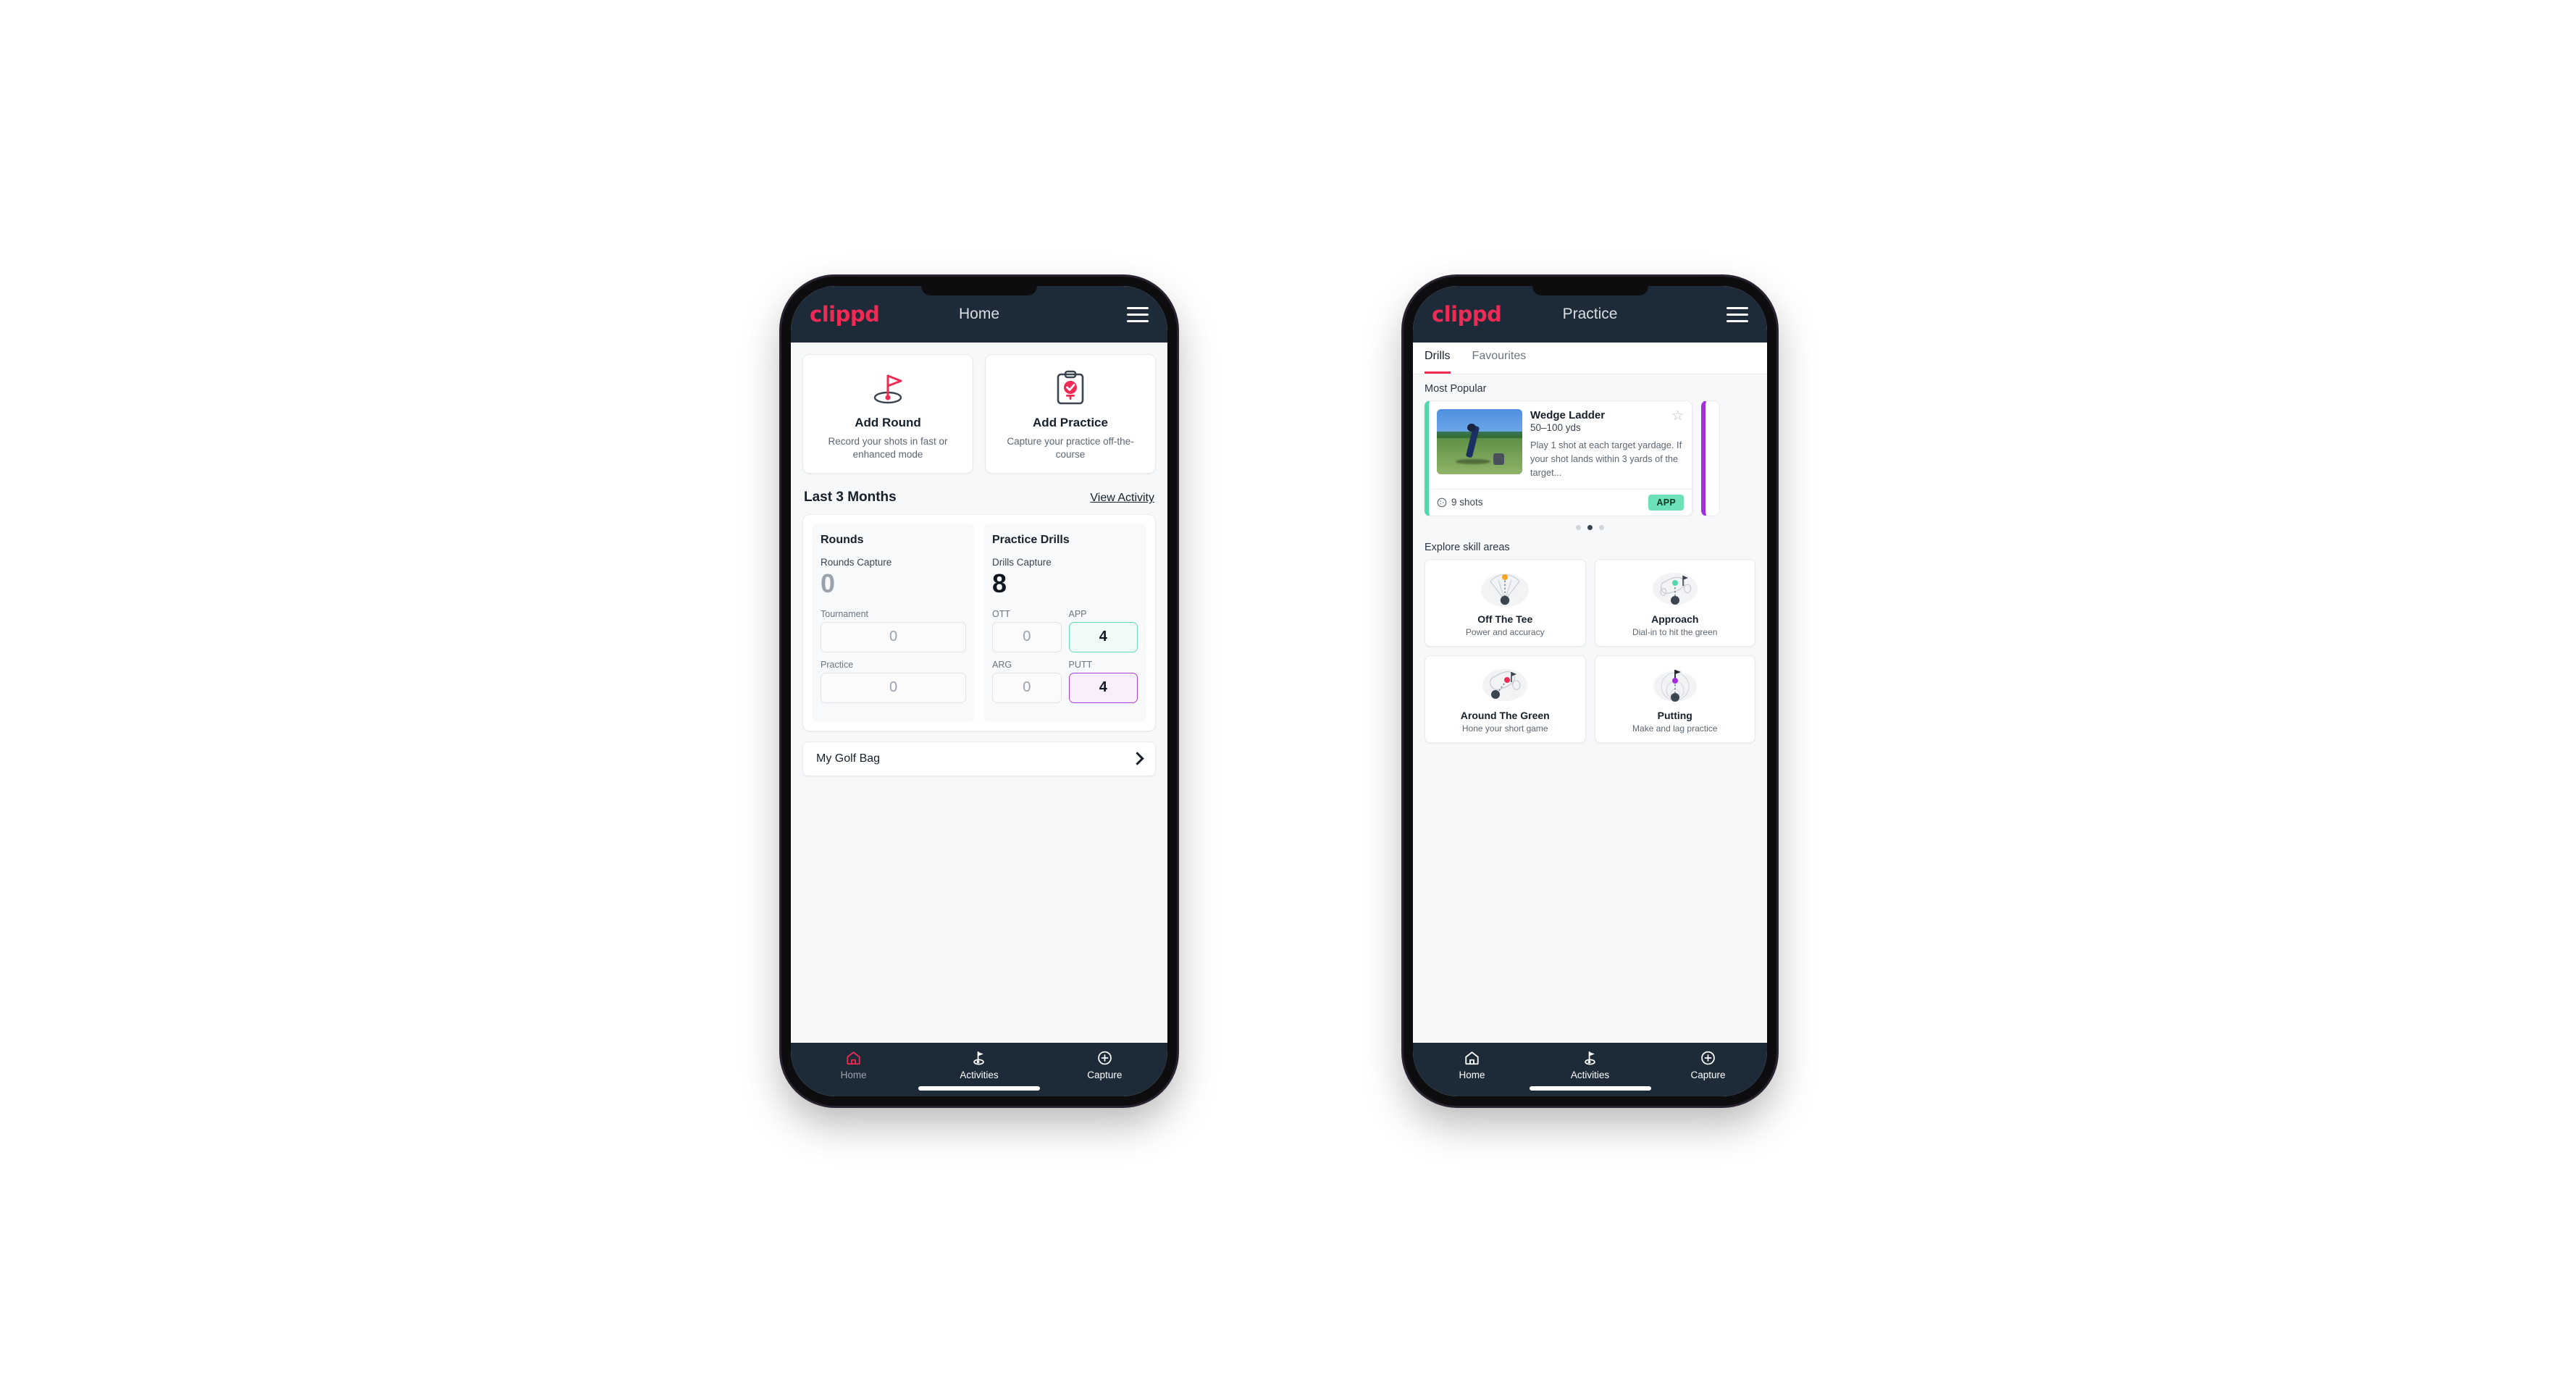 This screenshot has height=1386, width=2576. Describe the element at coordinates (1590, 358) in the screenshot. I see `practice-tabs: Drills Favourites` at that location.